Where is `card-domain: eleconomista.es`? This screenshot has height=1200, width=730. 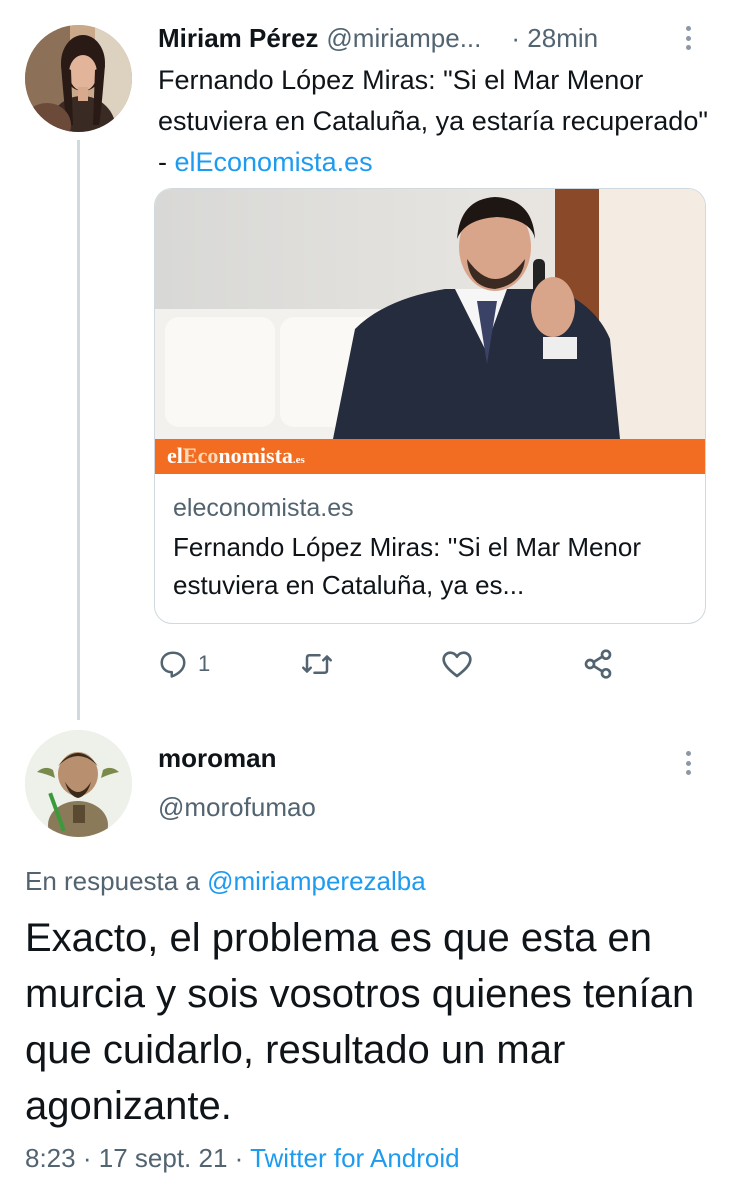 card-domain: eleconomista.es is located at coordinates (263, 508).